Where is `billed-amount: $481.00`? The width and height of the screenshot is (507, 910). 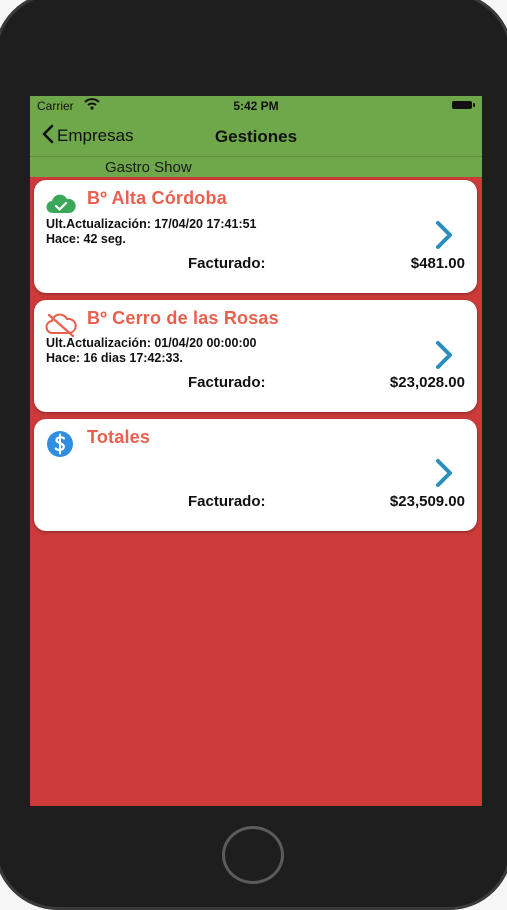
billed-amount: $481.00 is located at coordinates (437, 263).